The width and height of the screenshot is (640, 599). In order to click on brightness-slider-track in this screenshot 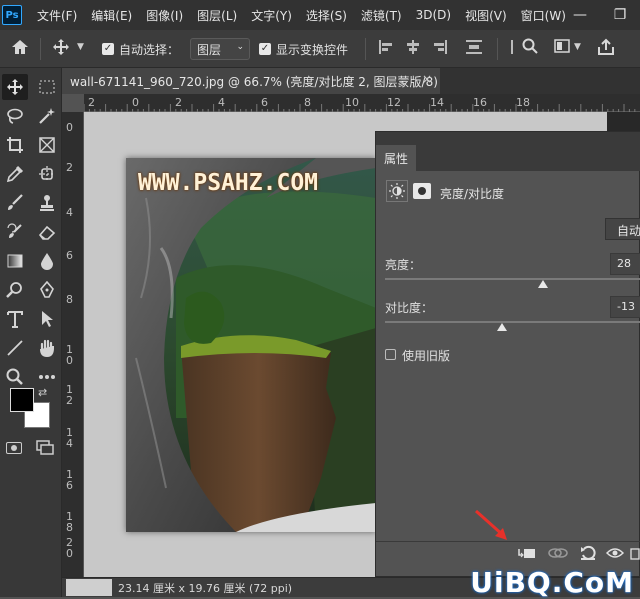, I will do `click(512, 279)`.